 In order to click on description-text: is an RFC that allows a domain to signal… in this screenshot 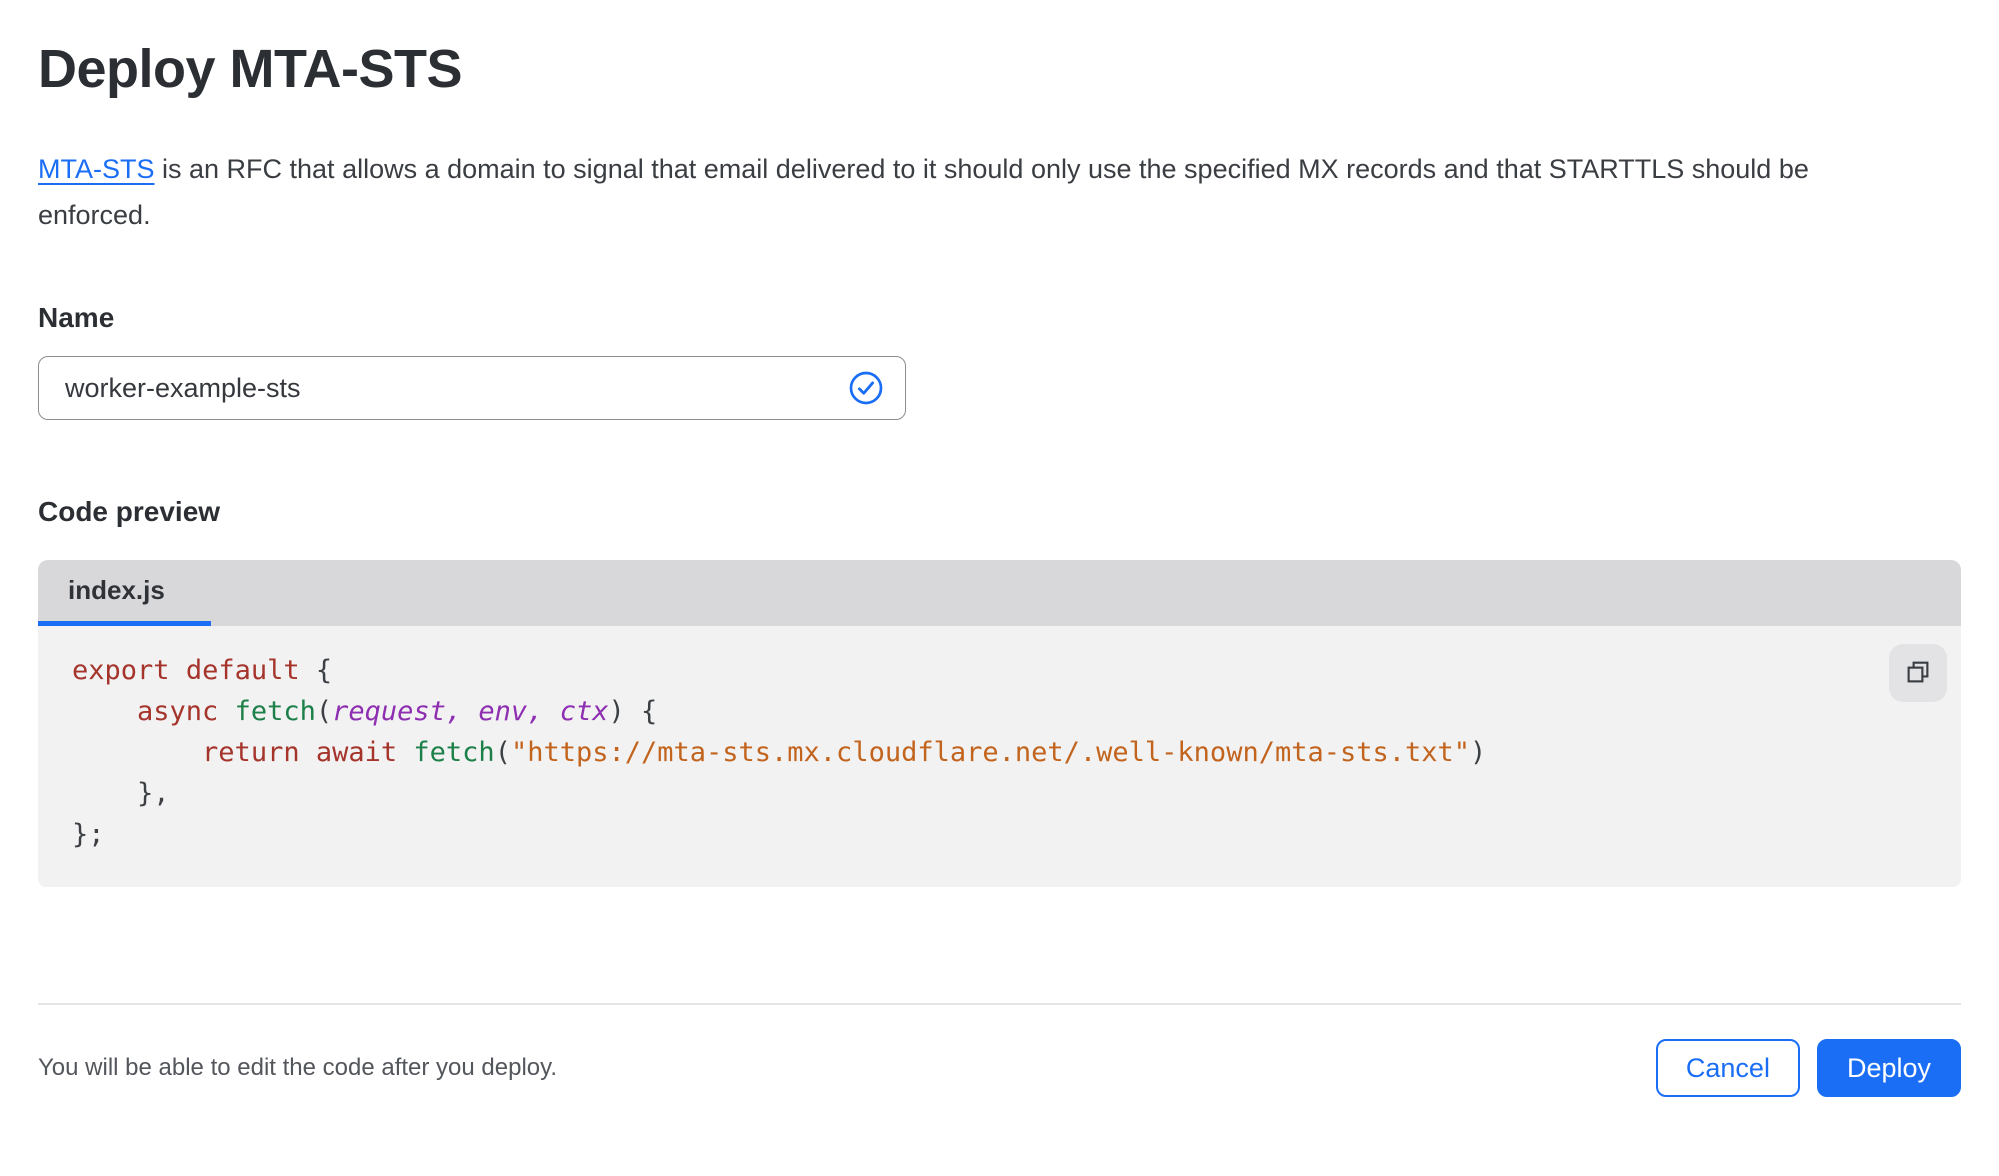, I will do `click(923, 192)`.